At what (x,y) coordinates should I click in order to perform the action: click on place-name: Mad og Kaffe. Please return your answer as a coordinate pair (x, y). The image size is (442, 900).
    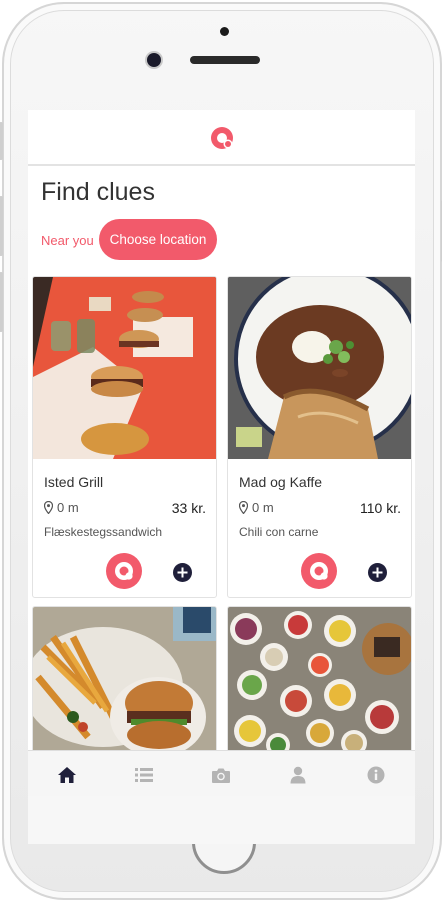
    Looking at the image, I should click on (281, 482).